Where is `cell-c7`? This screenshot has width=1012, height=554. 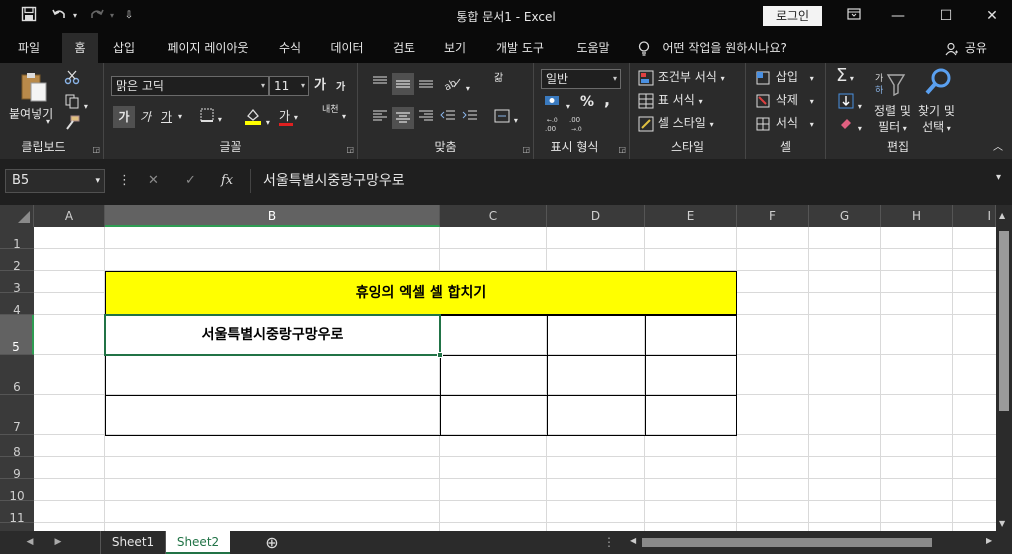 cell-c7 is located at coordinates (494, 415).